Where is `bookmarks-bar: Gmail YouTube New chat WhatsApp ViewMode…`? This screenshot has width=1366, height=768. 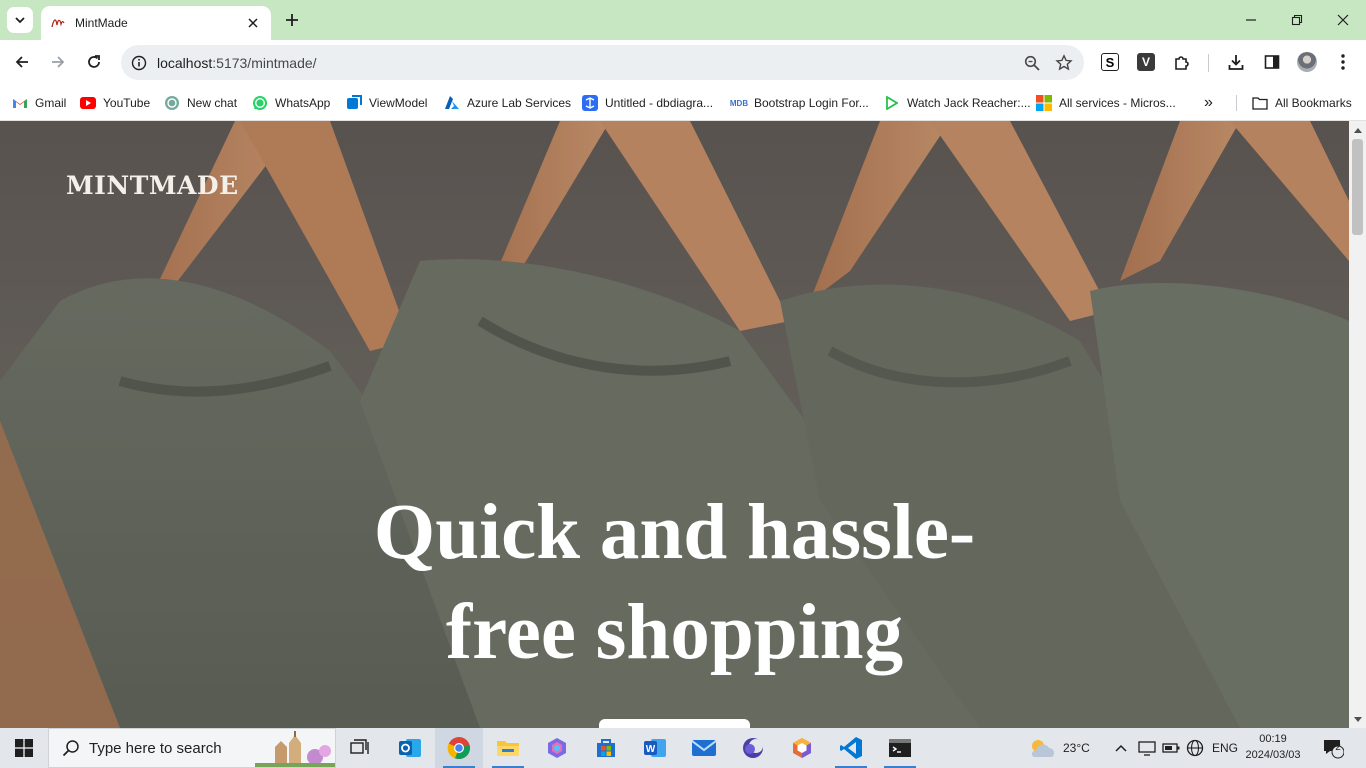
bookmarks-bar: Gmail YouTube New chat WhatsApp ViewMode… is located at coordinates (683, 103).